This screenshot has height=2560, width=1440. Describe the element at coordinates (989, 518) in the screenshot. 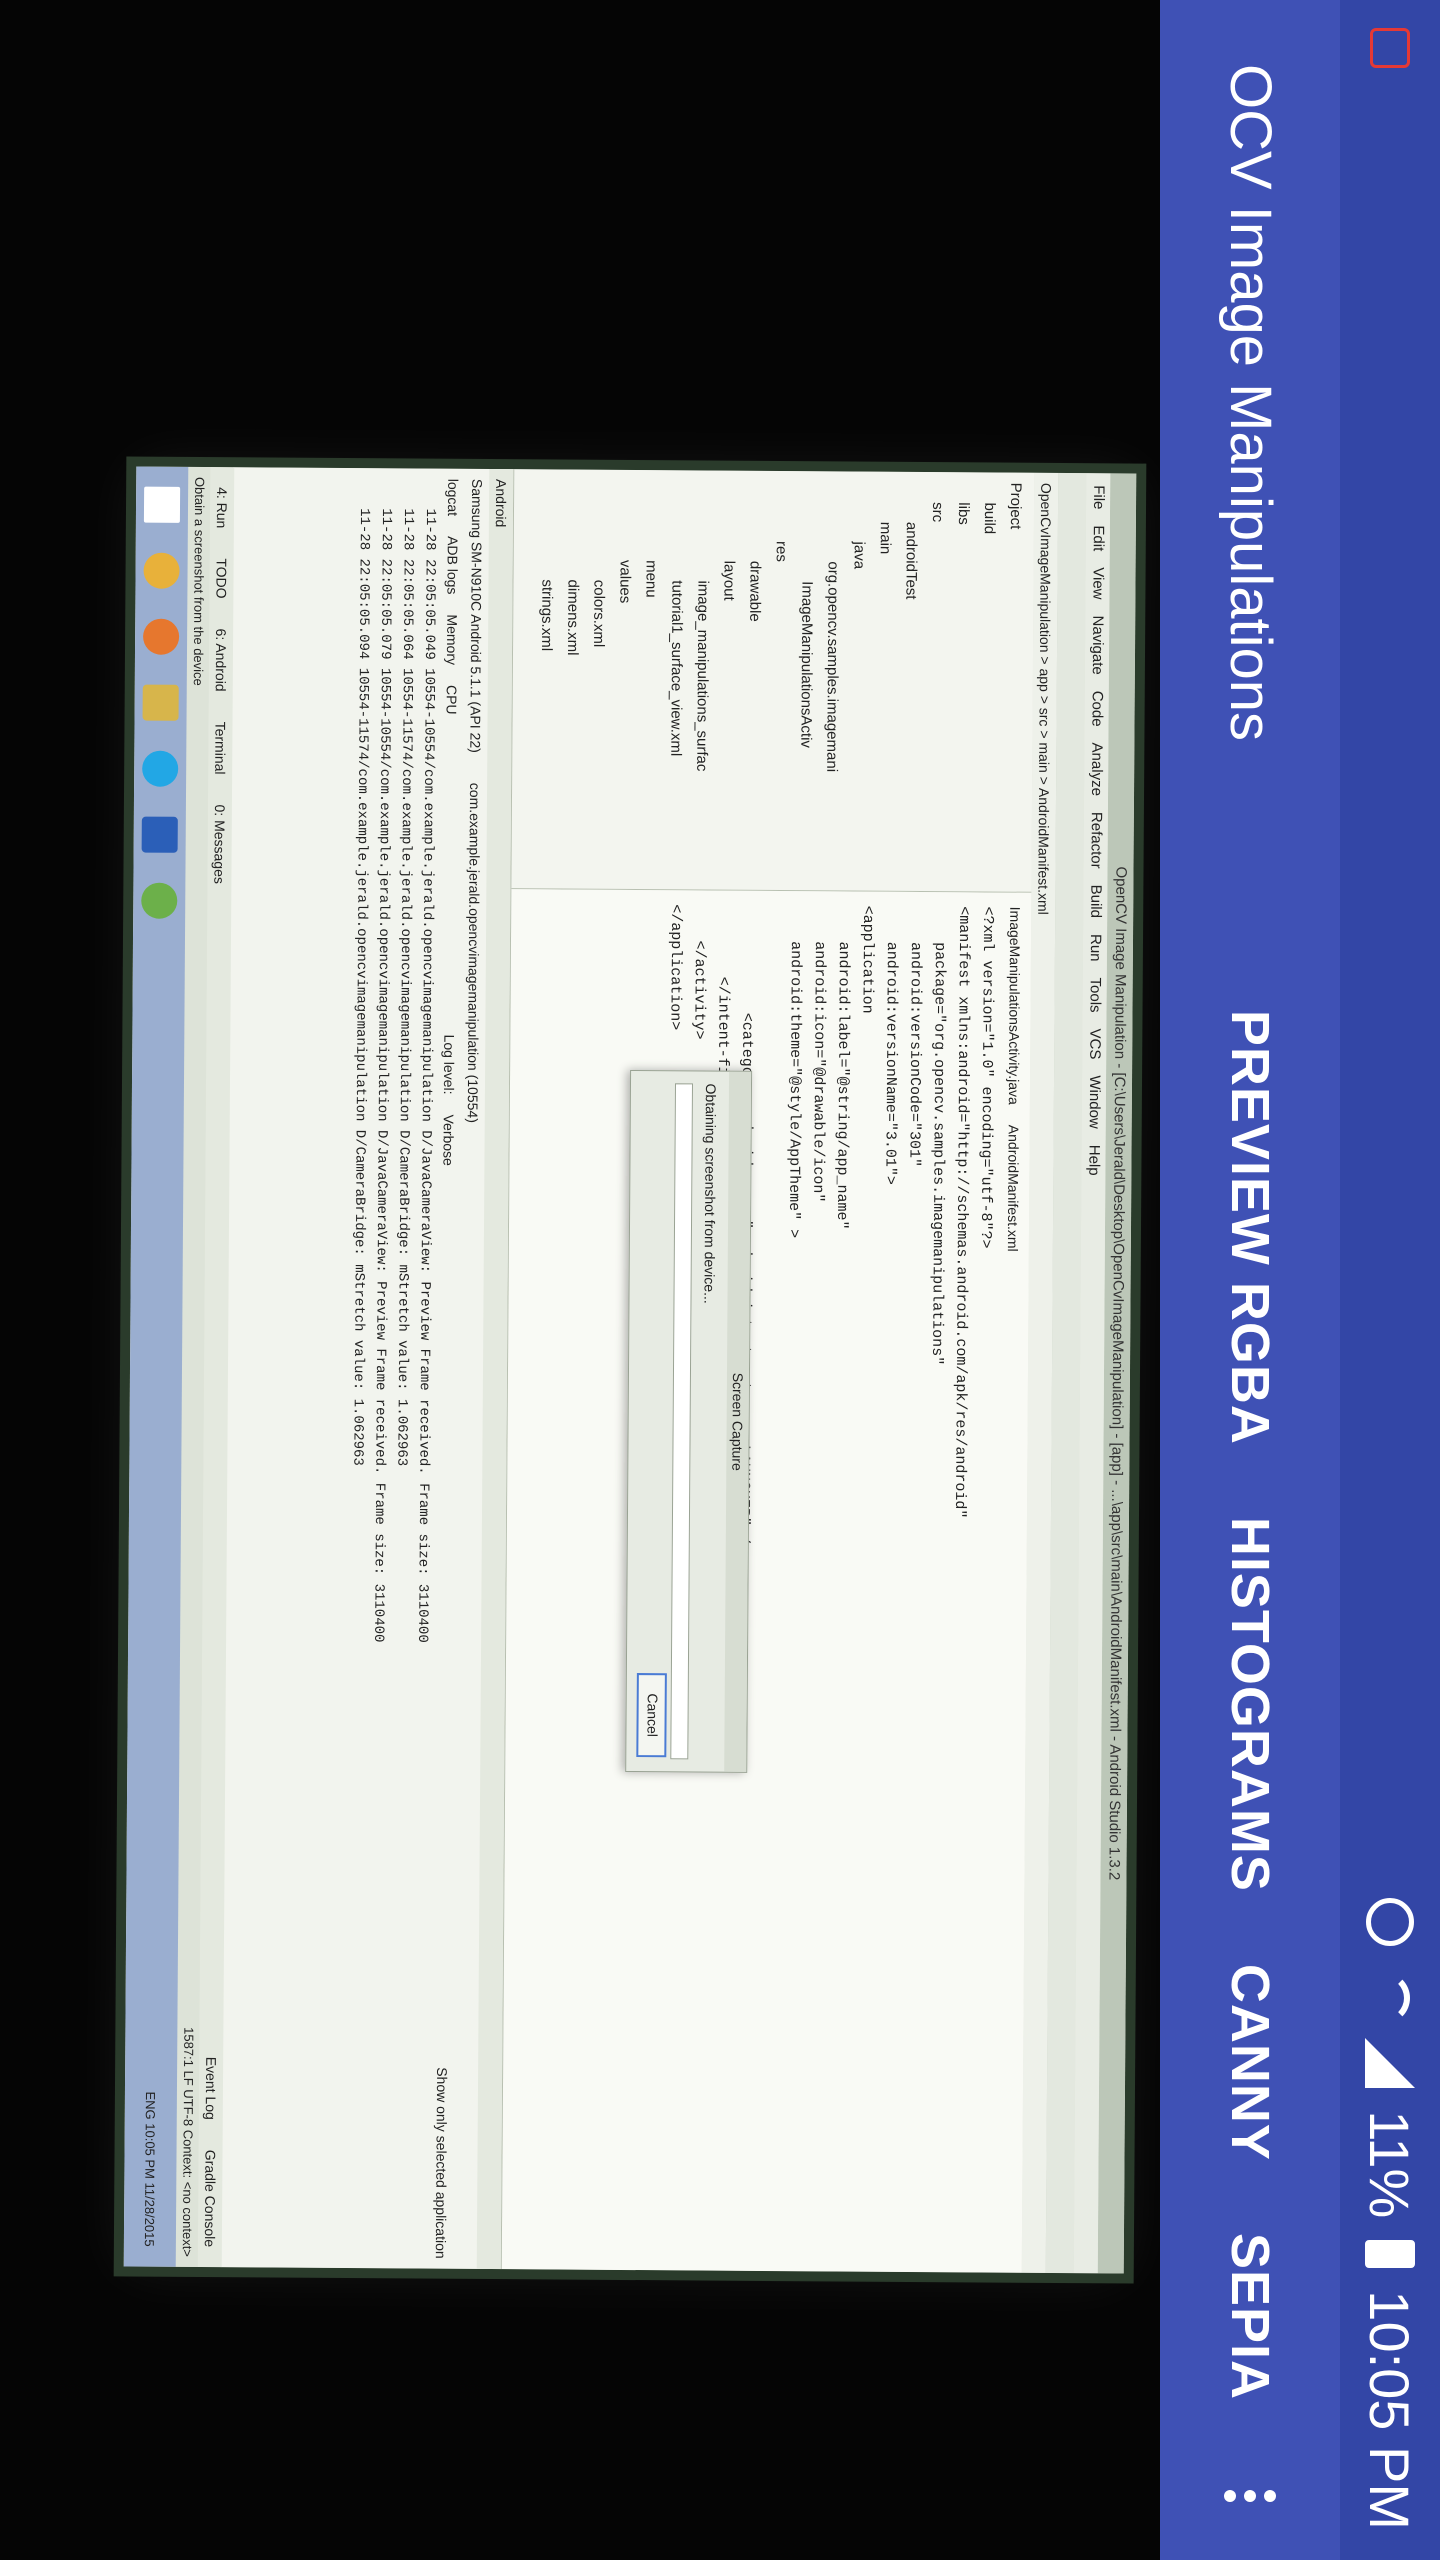

I see `tree-item: build` at that location.